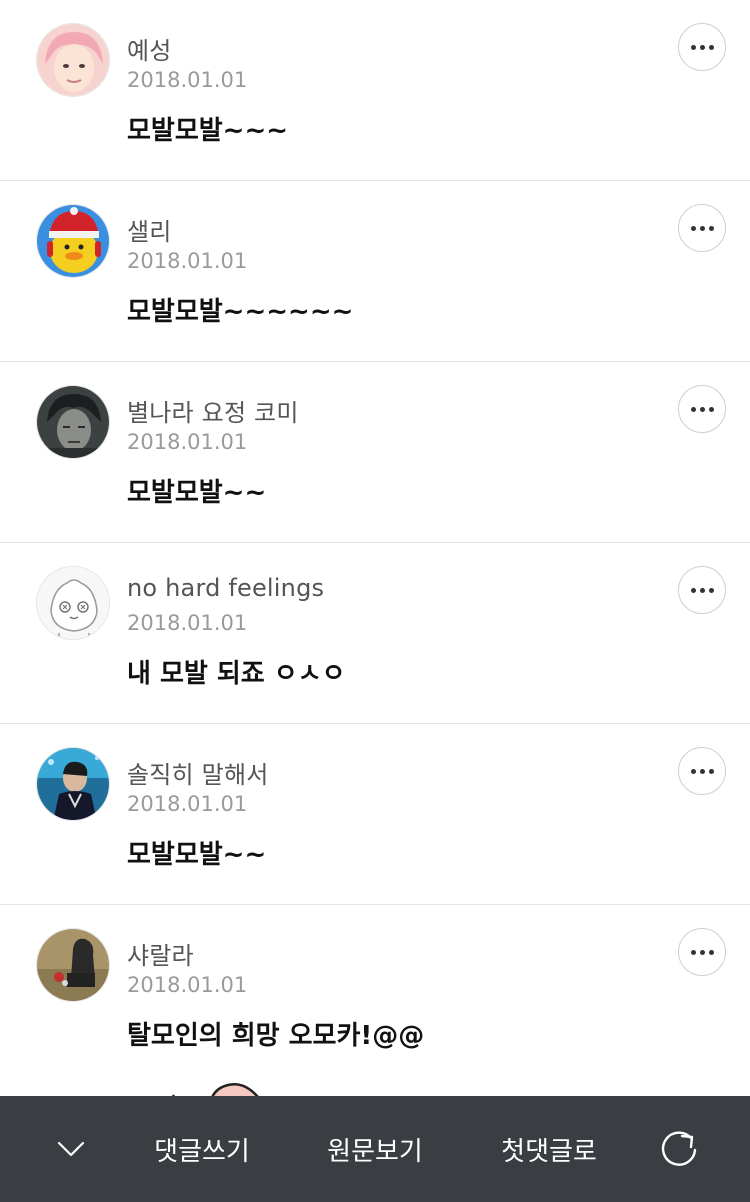 This screenshot has width=750, height=1202. What do you see at coordinates (549, 1149) in the screenshot?
I see `first-comment-button: 첫댓글로` at bounding box center [549, 1149].